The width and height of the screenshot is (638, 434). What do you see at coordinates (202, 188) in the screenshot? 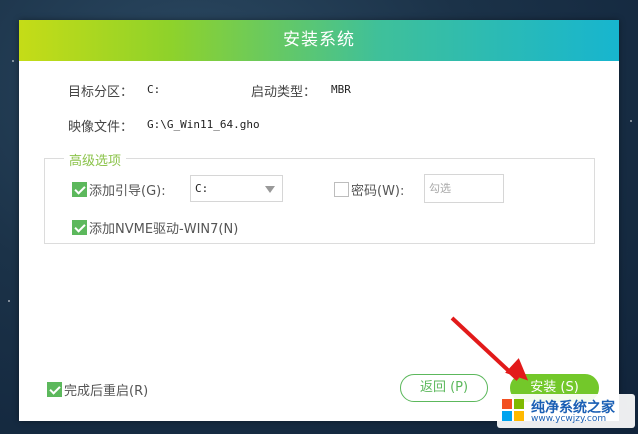
I see `boot-drive-value: C:` at bounding box center [202, 188].